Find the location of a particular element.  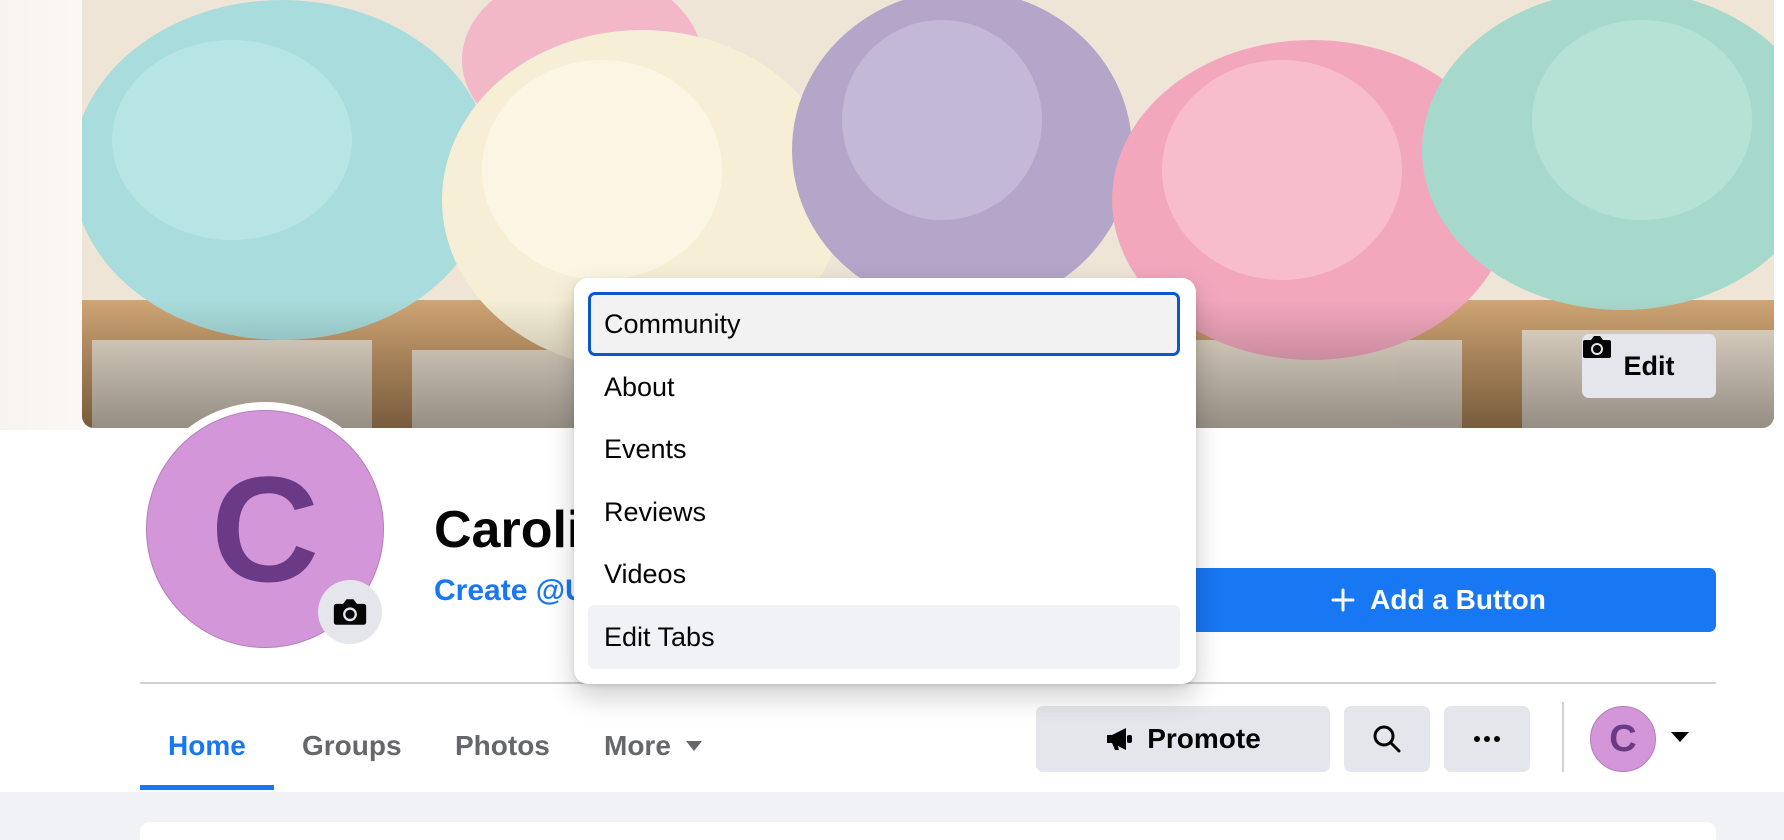

menu-item-videos: Videos is located at coordinates (884, 574).